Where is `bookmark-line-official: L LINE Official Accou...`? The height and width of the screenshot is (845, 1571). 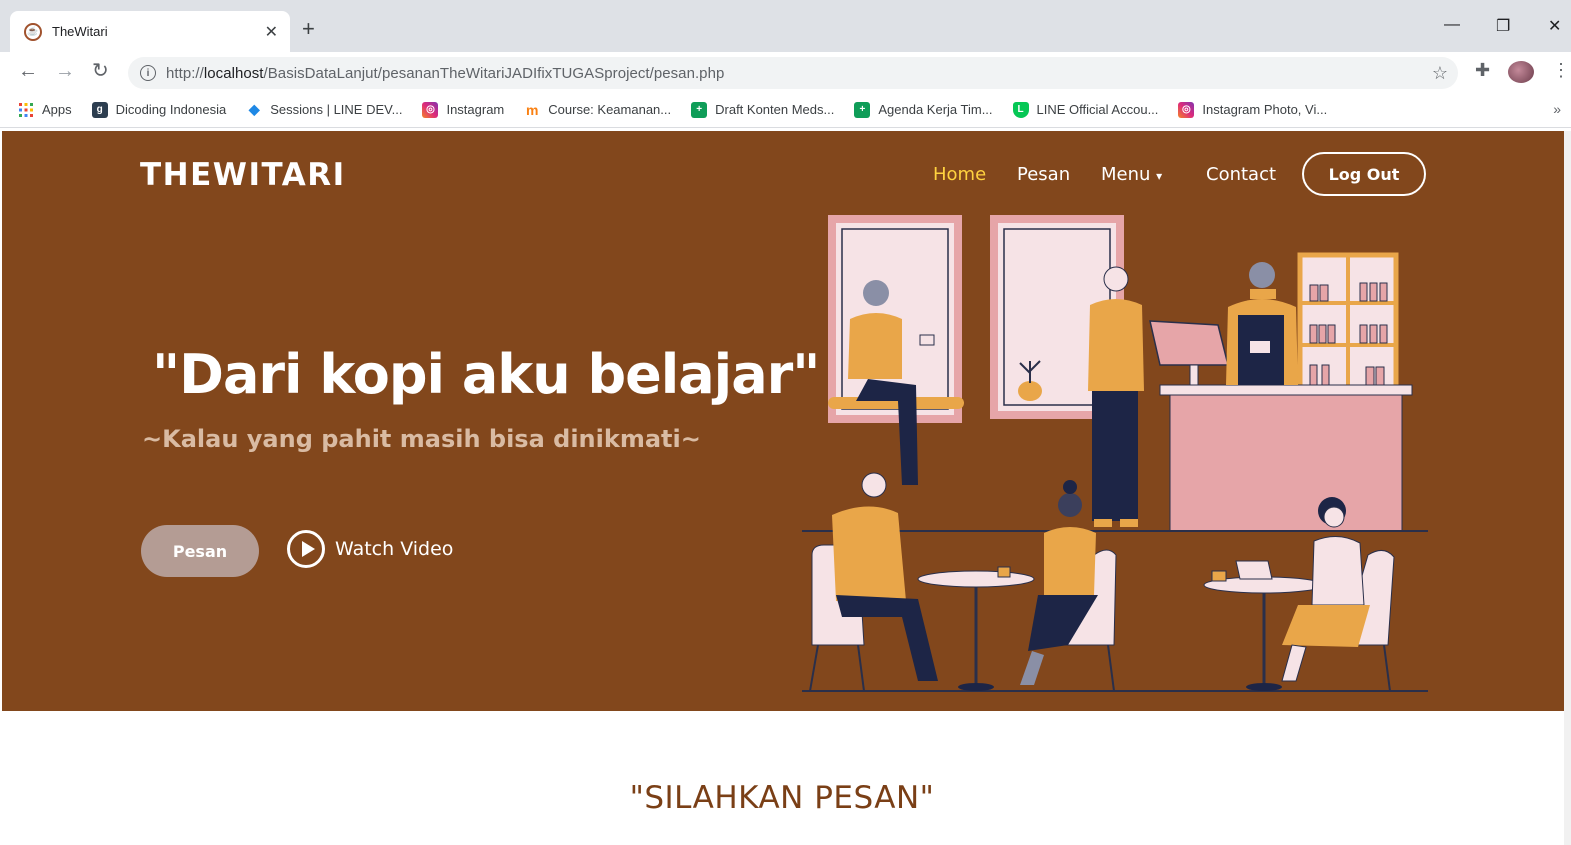 bookmark-line-official: L LINE Official Accou... is located at coordinates (1085, 109).